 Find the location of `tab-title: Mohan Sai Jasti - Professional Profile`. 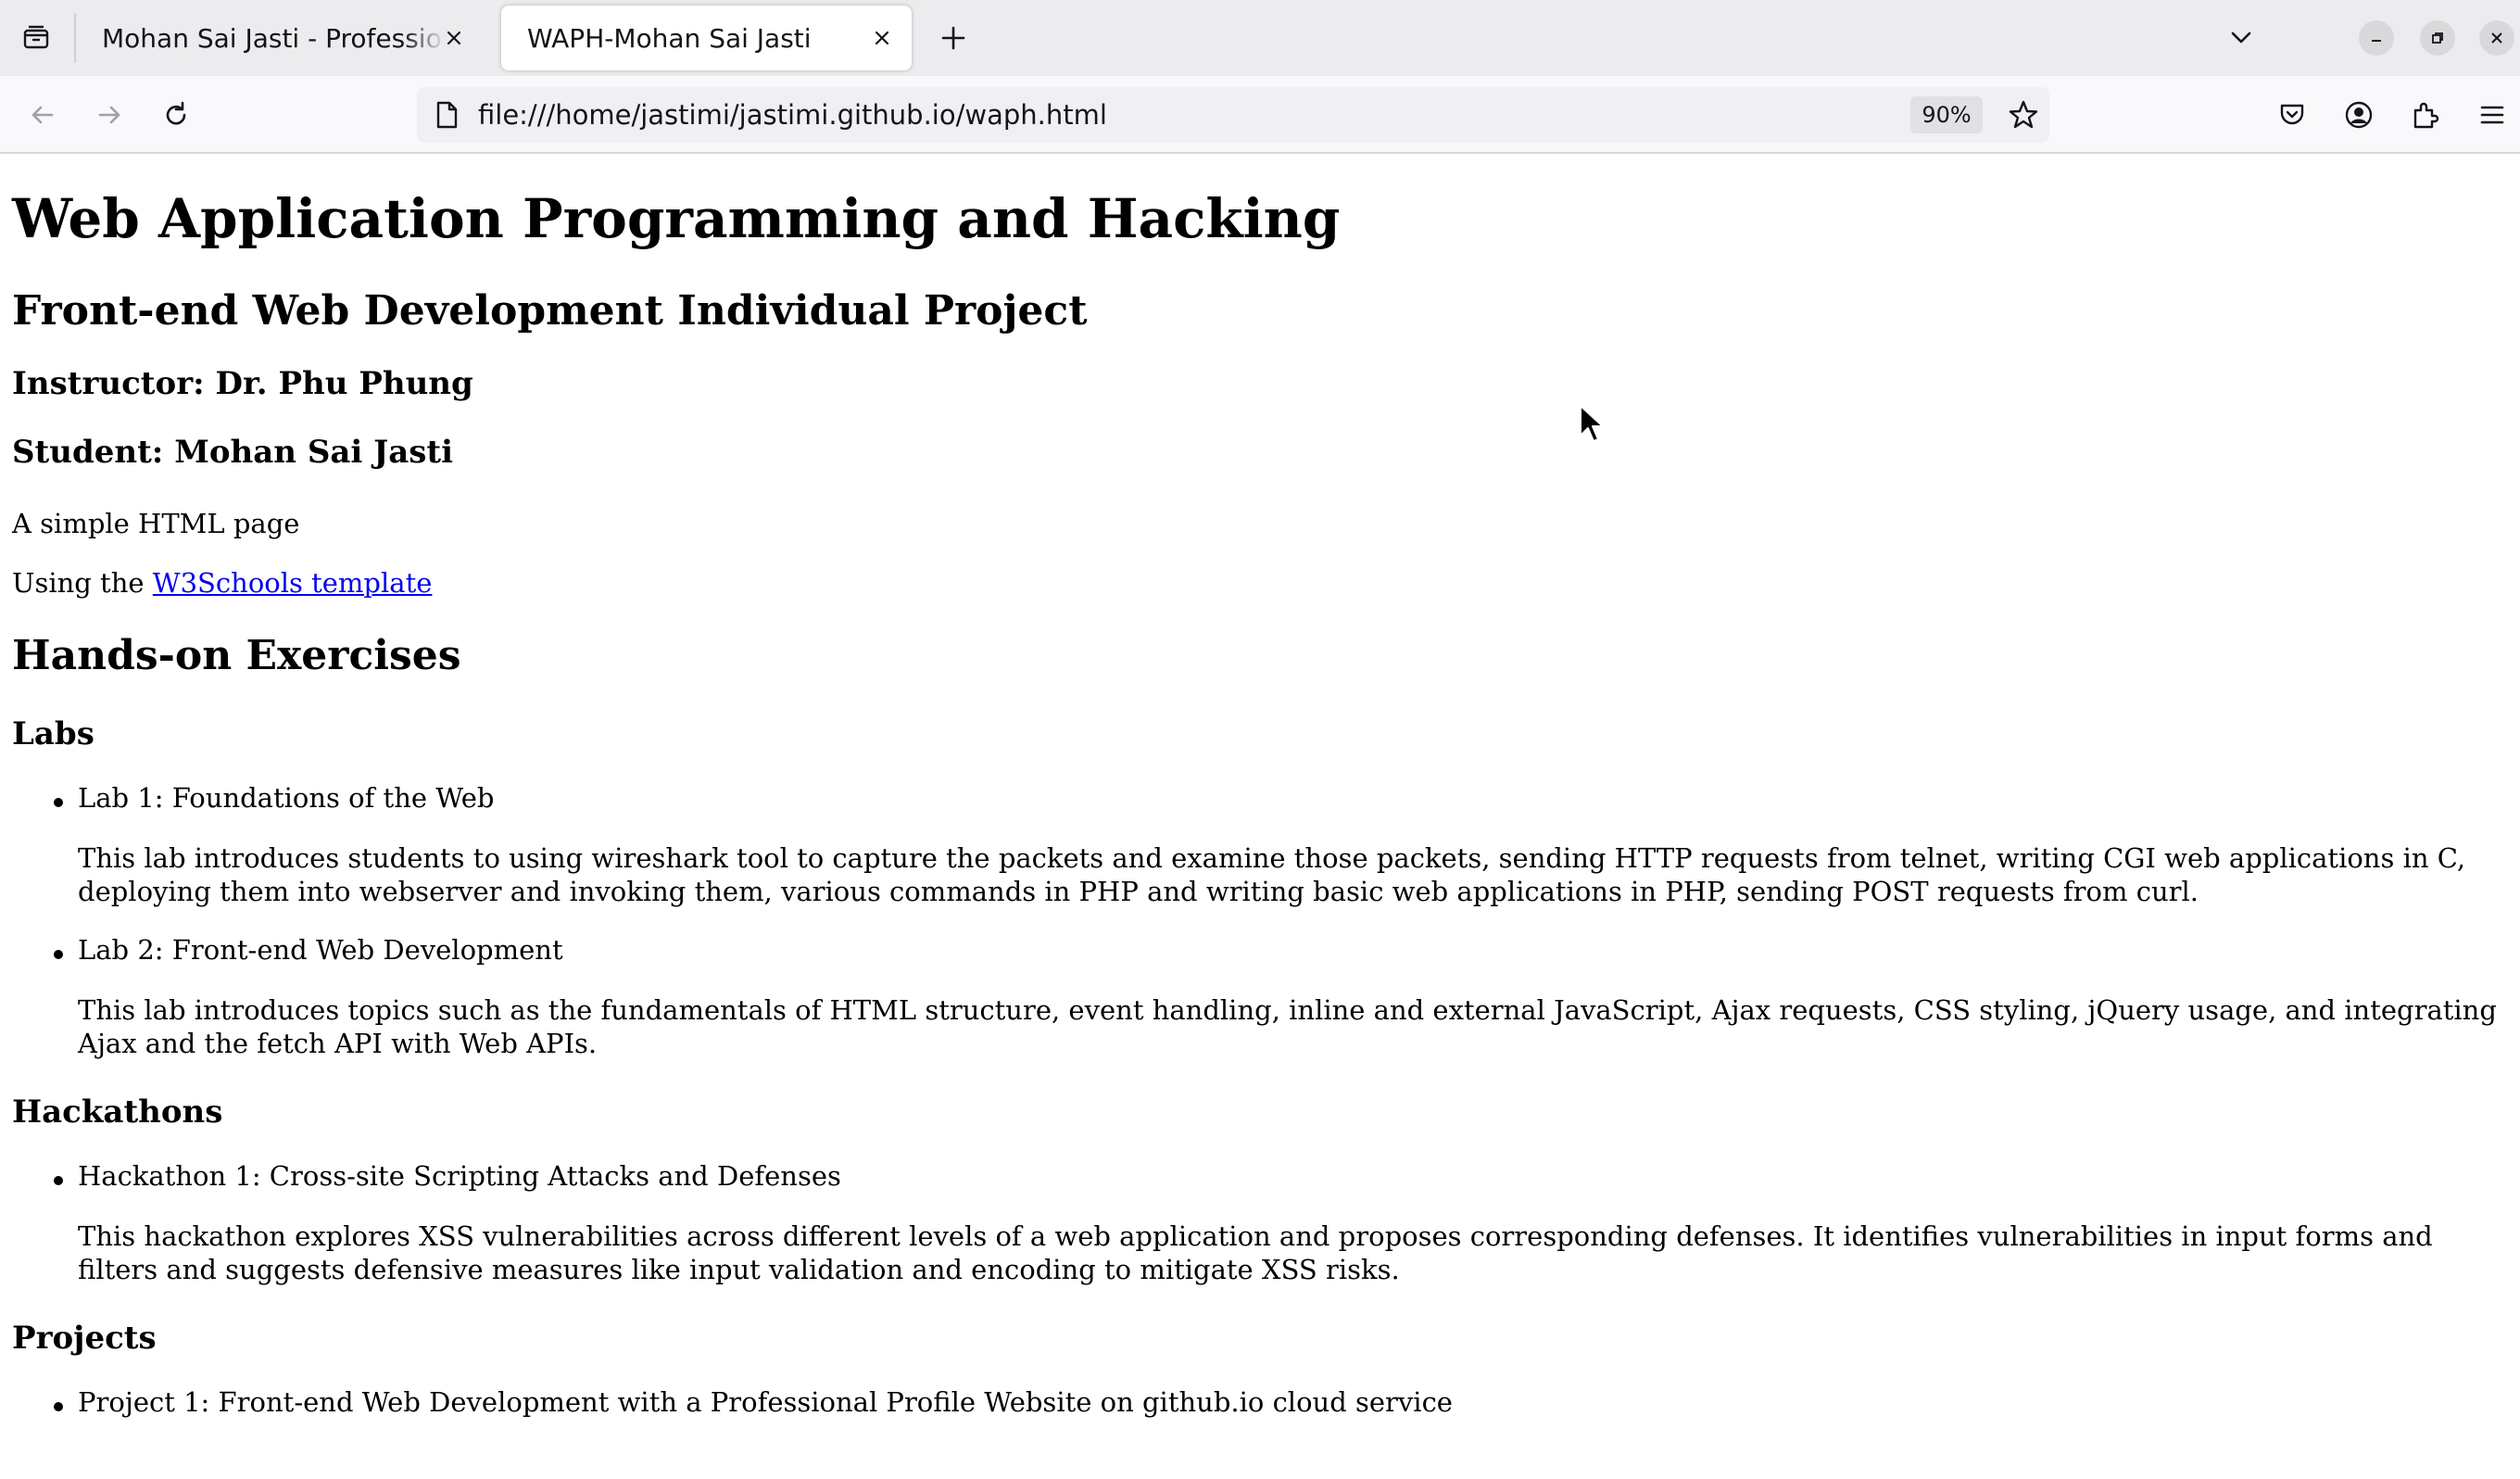

tab-title: Mohan Sai Jasti - Professional Profile is located at coordinates (273, 38).